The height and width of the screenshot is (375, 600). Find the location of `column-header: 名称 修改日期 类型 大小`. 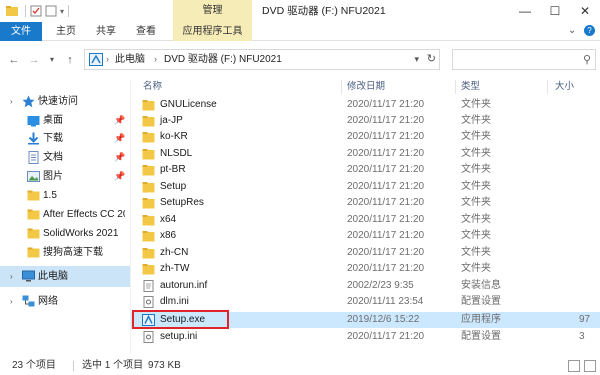

column-header: 名称 修改日期 类型 大小 is located at coordinates (365, 87).